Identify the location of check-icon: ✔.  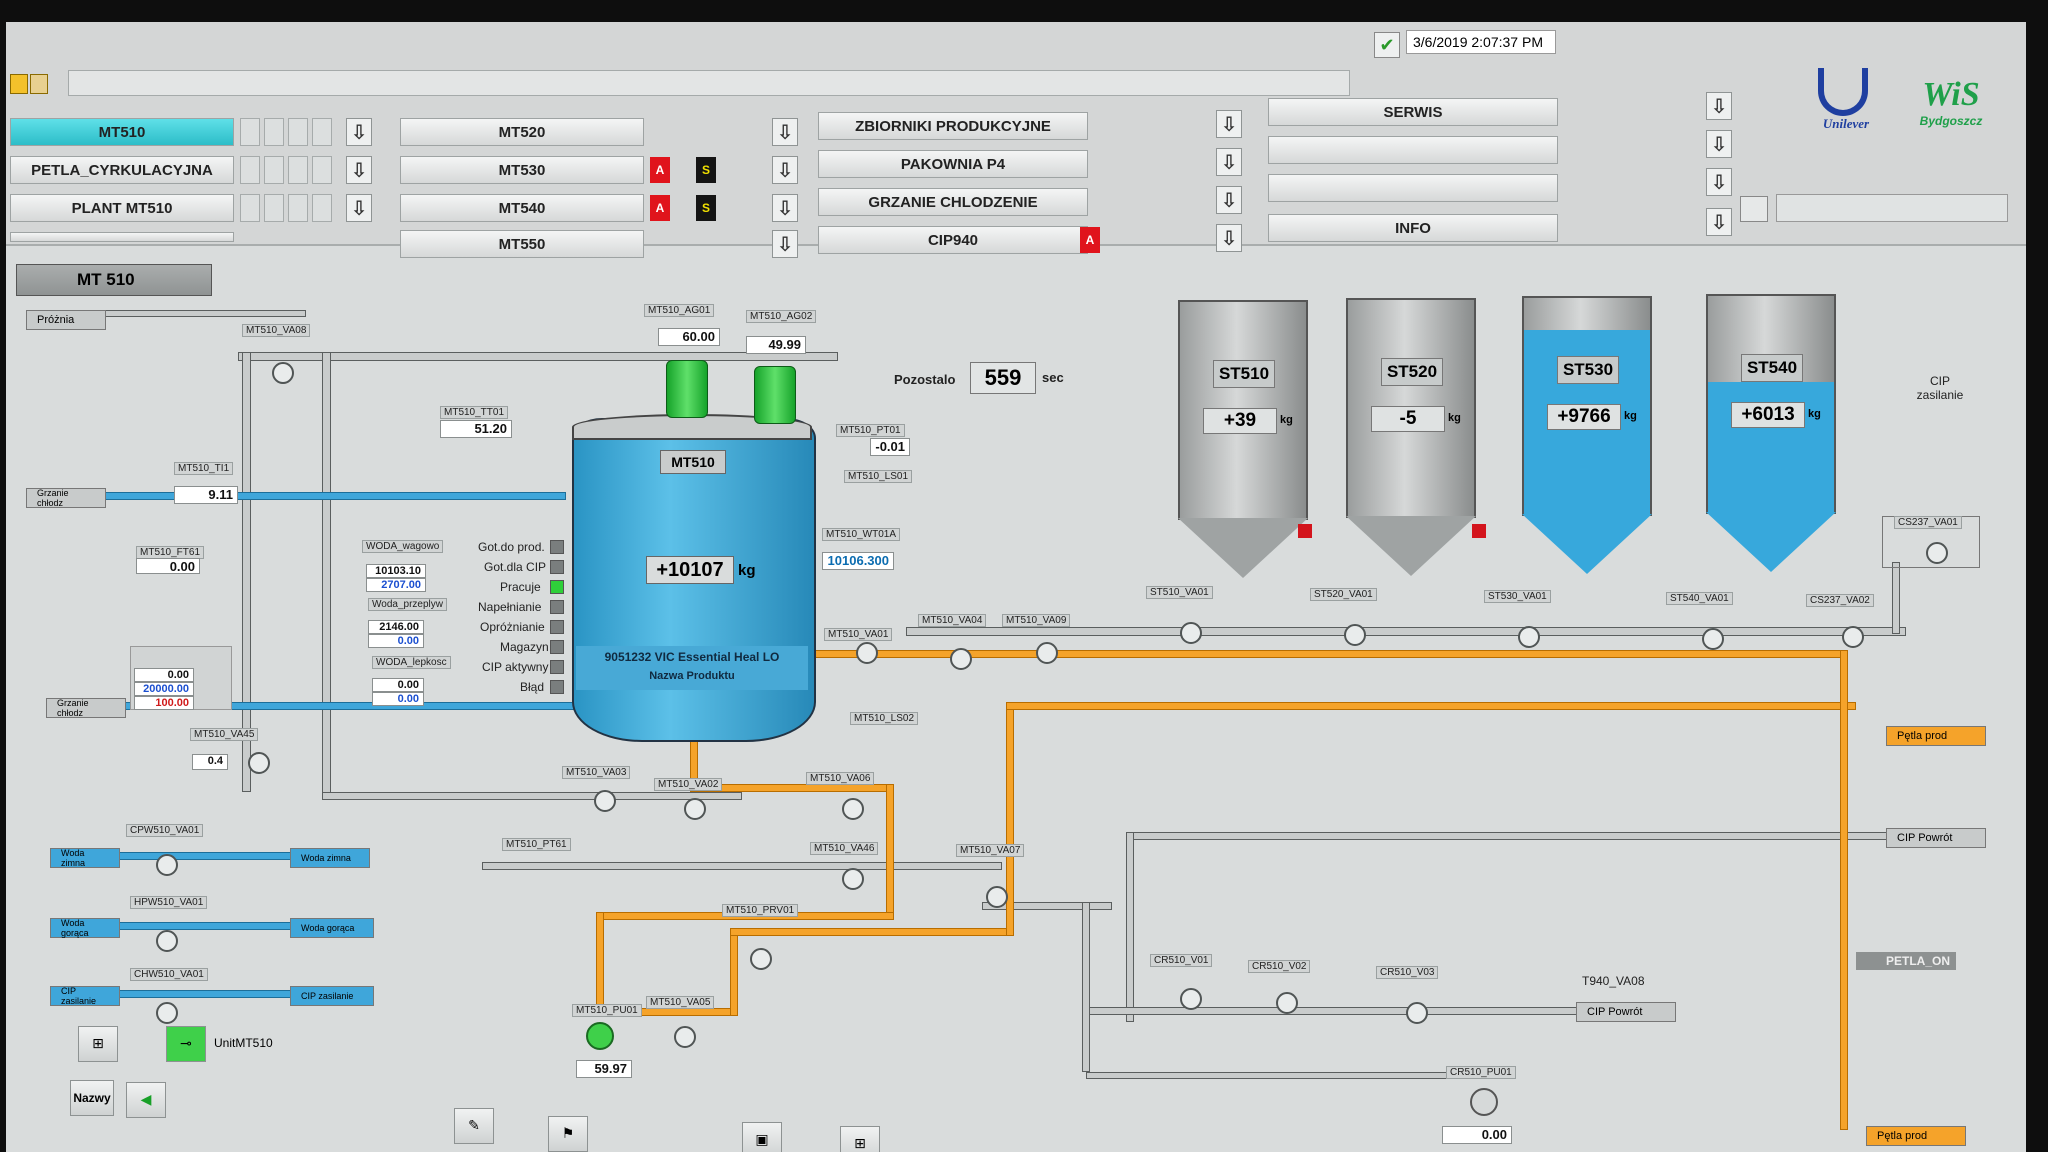
(1387, 45).